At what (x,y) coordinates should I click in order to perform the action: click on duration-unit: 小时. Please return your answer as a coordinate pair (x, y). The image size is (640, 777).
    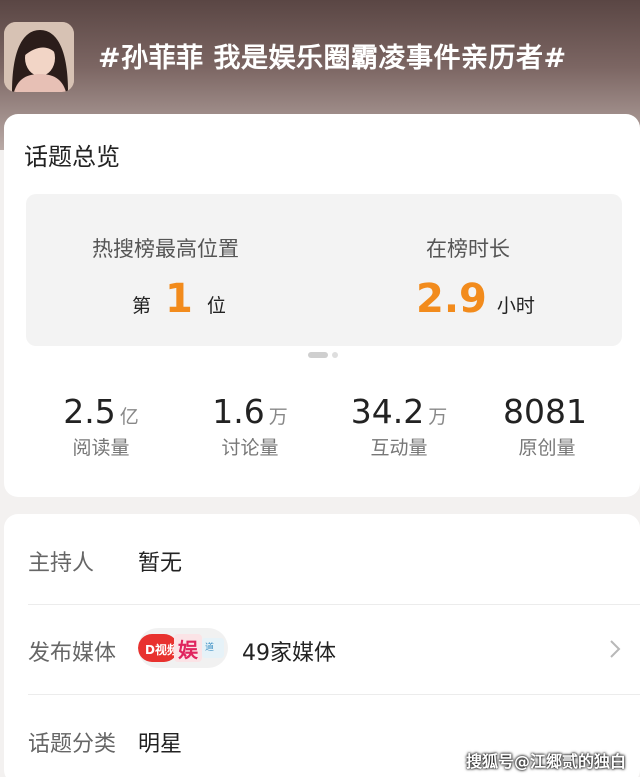
    Looking at the image, I should click on (515, 306).